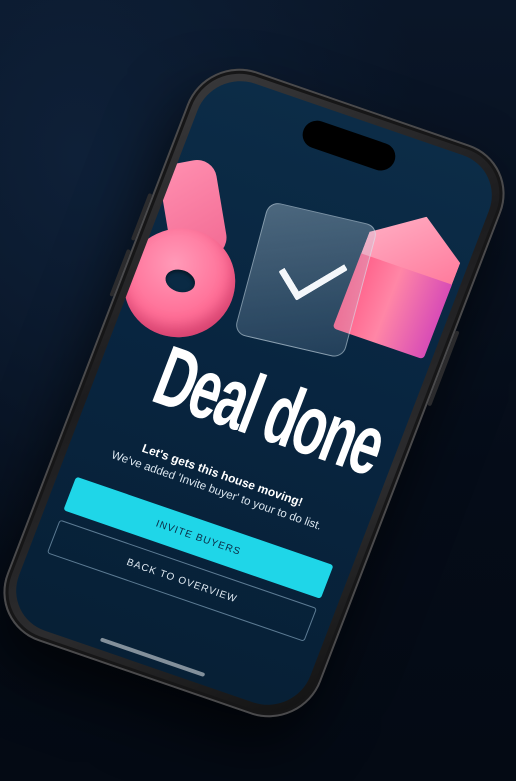 This screenshot has width=516, height=781. Describe the element at coordinates (349, 145) in the screenshot. I see `dynamic-island` at that location.